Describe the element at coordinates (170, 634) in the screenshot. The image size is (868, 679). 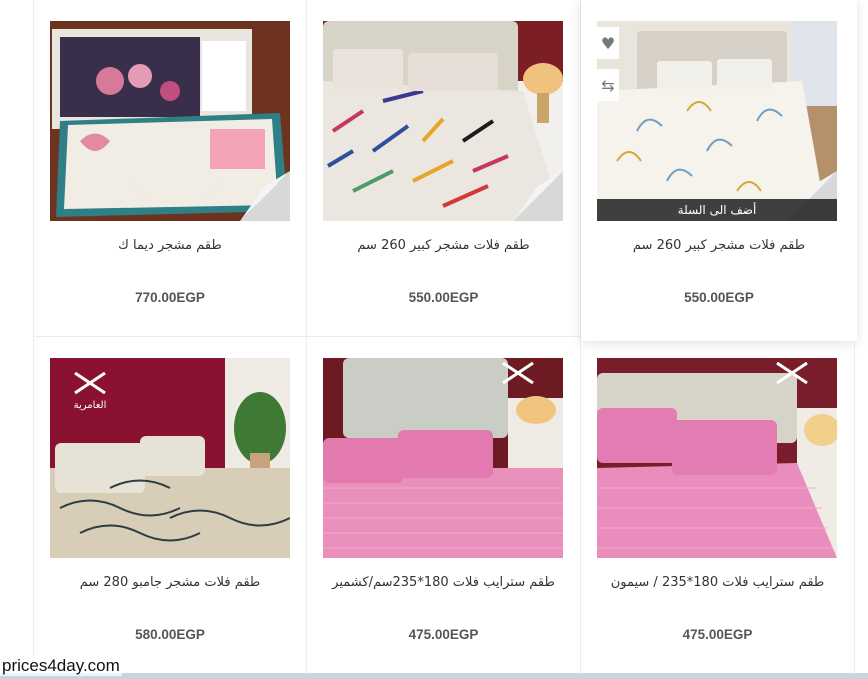
I see `product-price: 580.00EGP` at that location.